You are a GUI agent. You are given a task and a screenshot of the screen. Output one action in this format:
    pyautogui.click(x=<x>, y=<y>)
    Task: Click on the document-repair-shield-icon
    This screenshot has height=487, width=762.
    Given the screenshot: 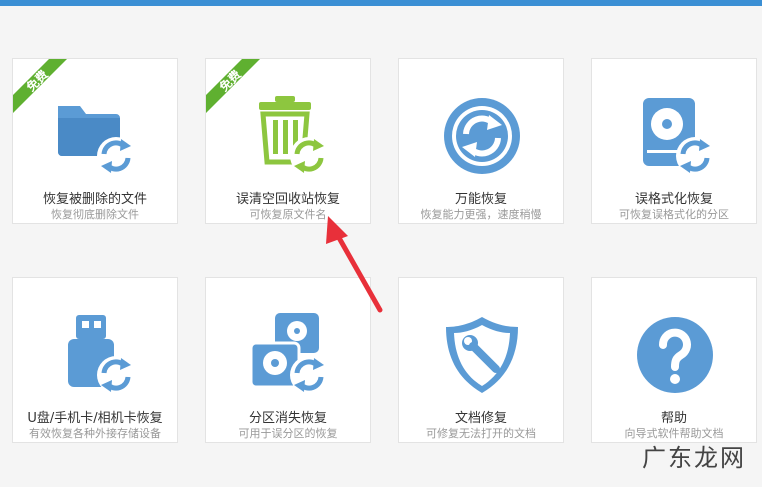 What is the action you would take?
    pyautogui.click(x=482, y=355)
    